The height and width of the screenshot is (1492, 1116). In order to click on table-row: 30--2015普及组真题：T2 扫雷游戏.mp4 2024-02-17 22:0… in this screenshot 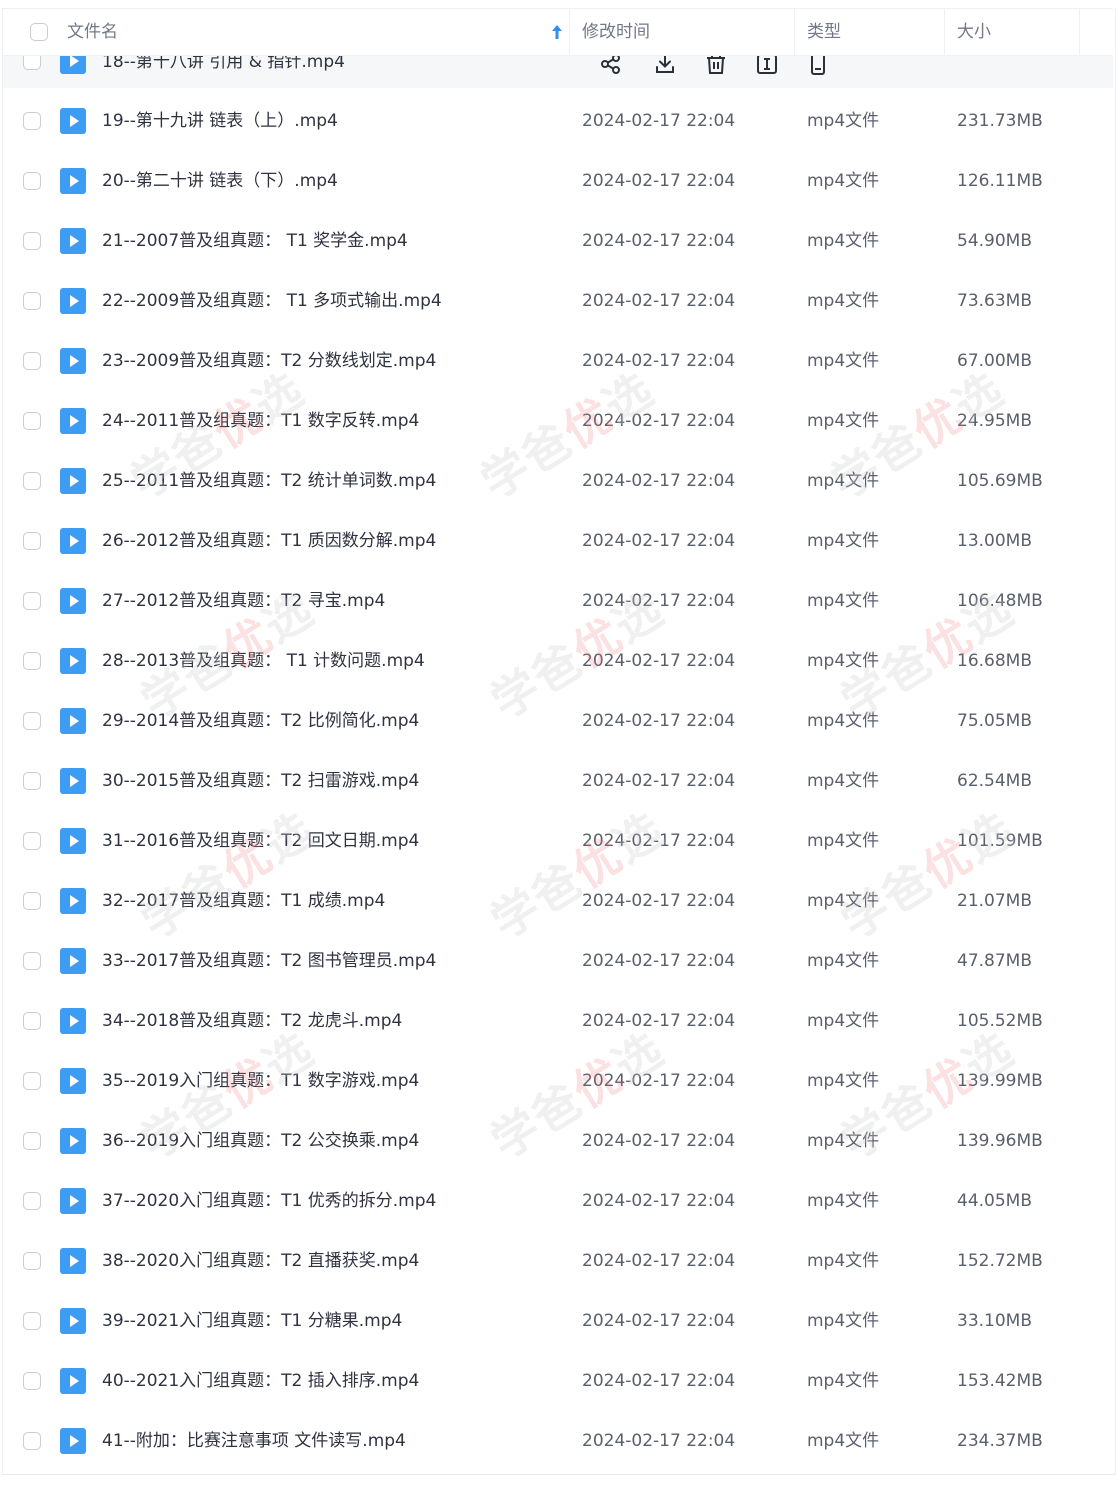, I will do `click(558, 781)`.